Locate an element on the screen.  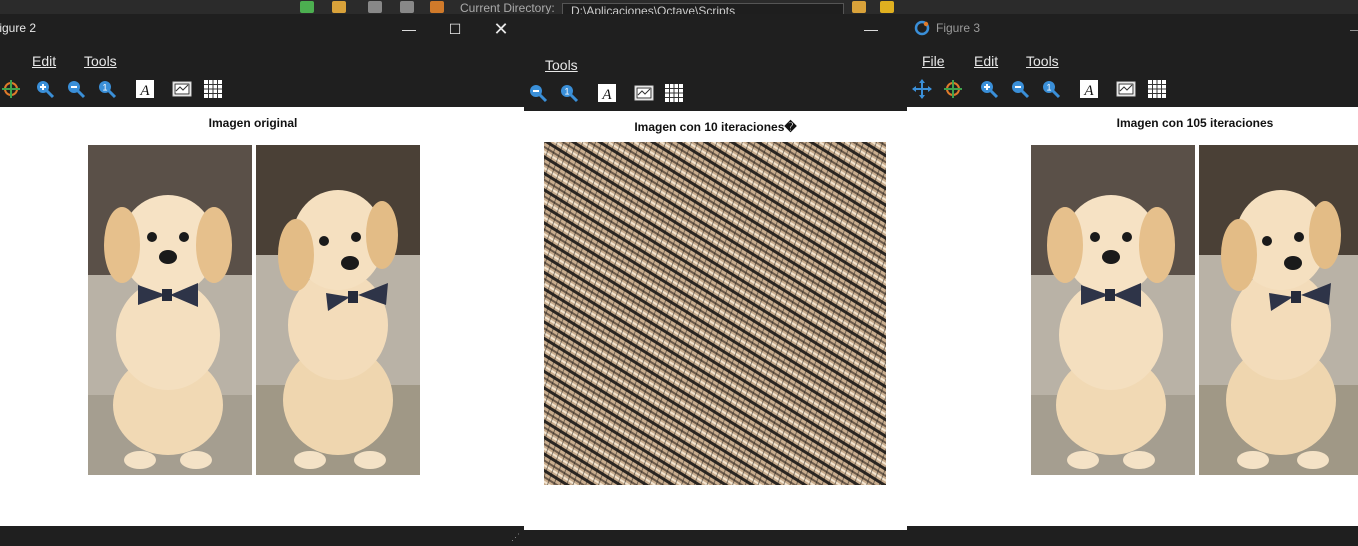
menu-file: File is located at coordinates (933, 61).